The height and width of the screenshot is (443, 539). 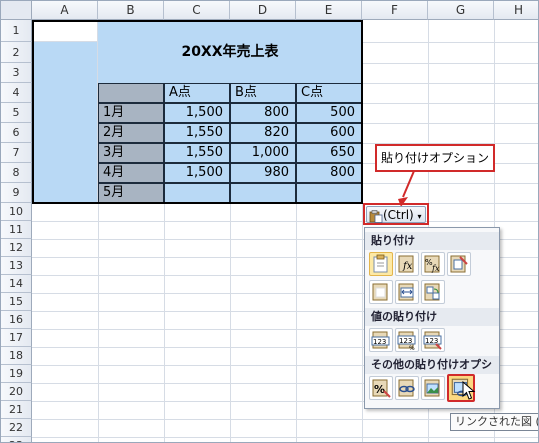 What do you see at coordinates (16, 356) in the screenshot?
I see `row-header-18: 18` at bounding box center [16, 356].